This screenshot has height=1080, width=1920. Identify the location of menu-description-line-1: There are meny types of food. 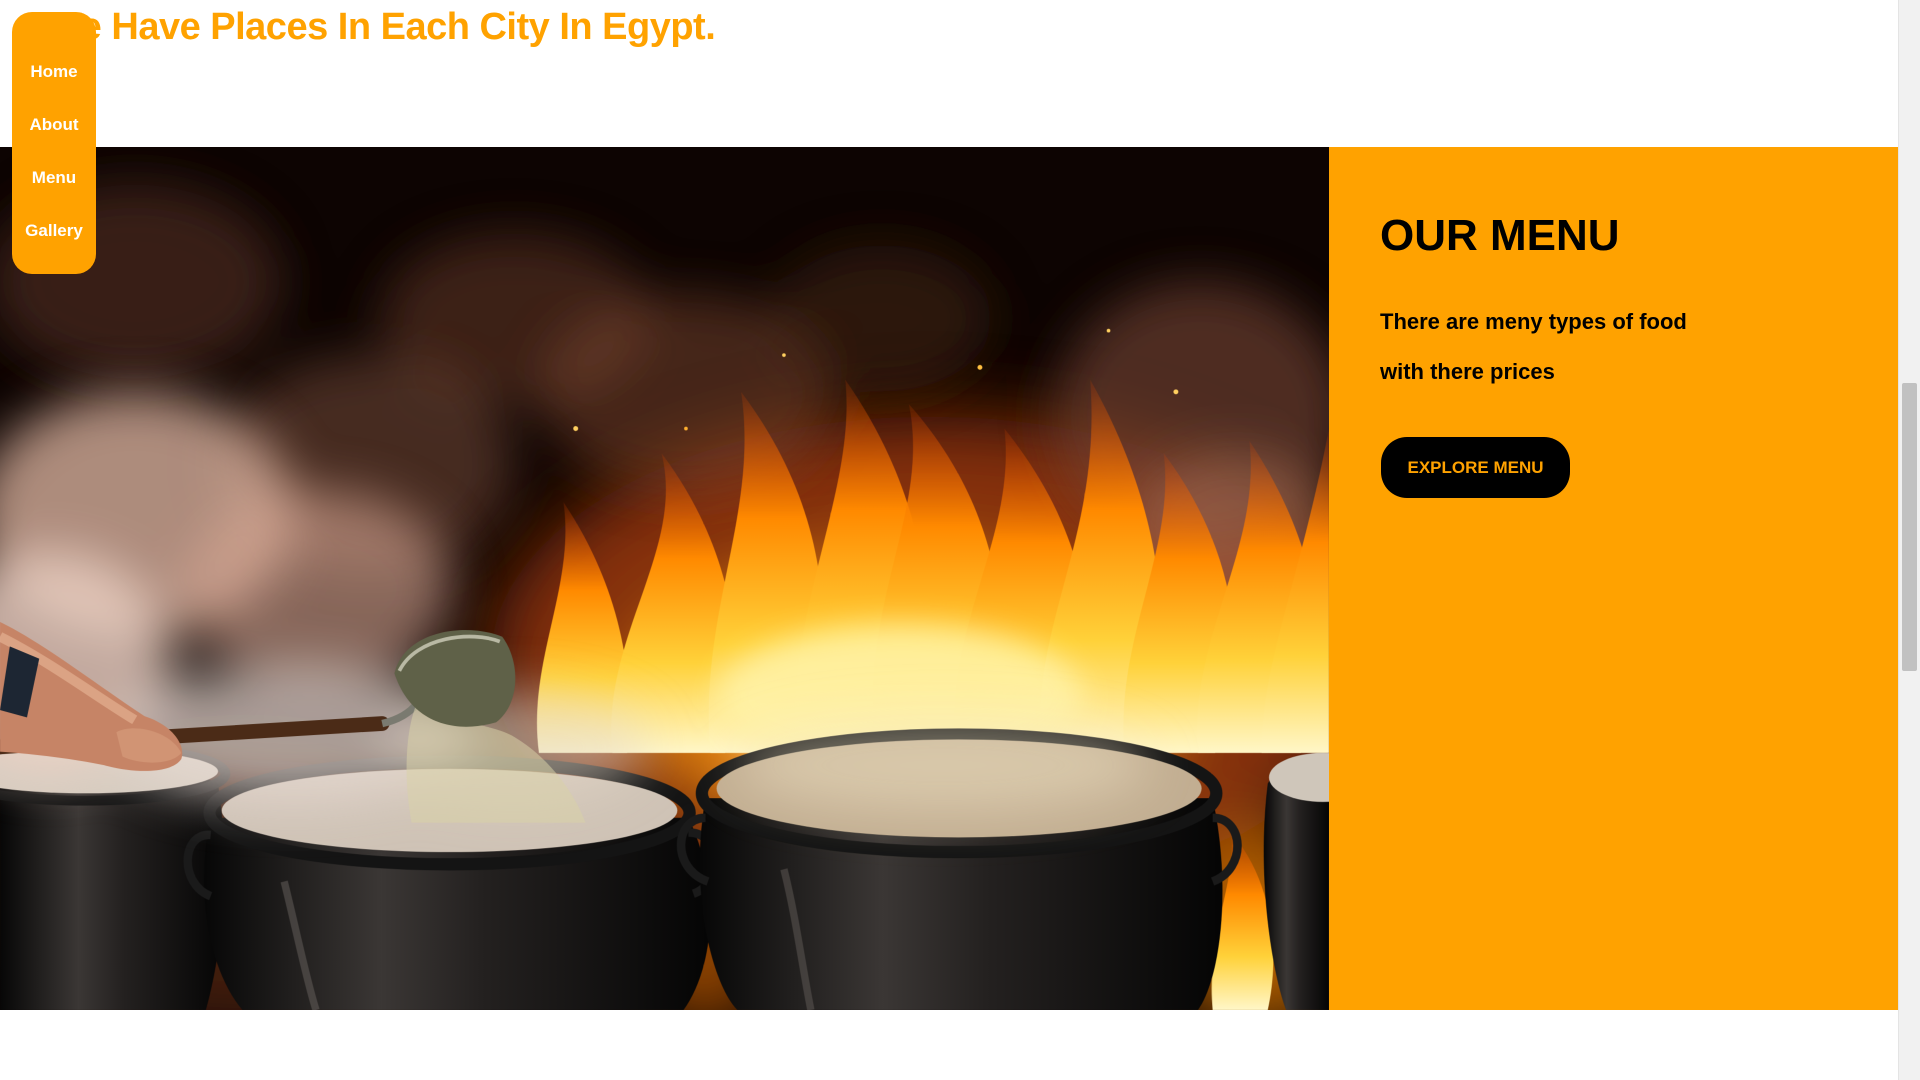
(1533, 321).